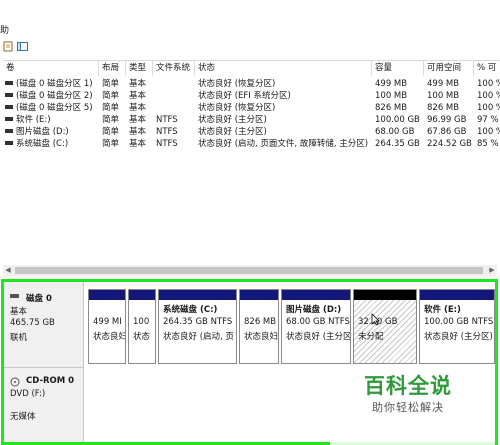 The image size is (500, 445). I want to click on capacity-cell: 100 MB, so click(391, 96).